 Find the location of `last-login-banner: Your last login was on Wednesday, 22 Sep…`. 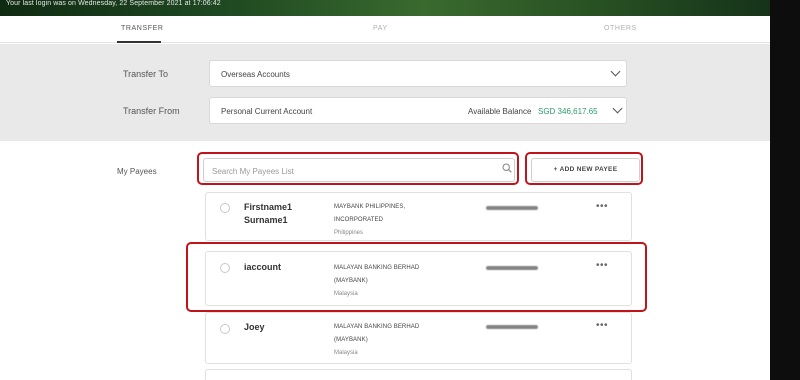

last-login-banner: Your last login was on Wednesday, 22 Sep… is located at coordinates (385, 8).